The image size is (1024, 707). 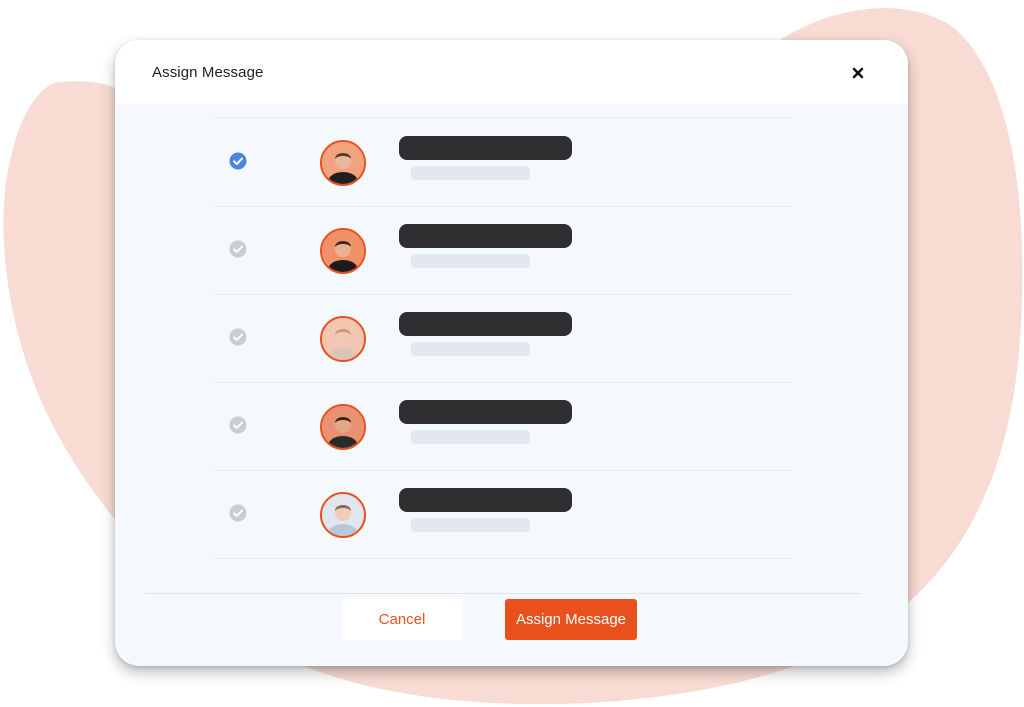 I want to click on close-icon, so click(x=858, y=73).